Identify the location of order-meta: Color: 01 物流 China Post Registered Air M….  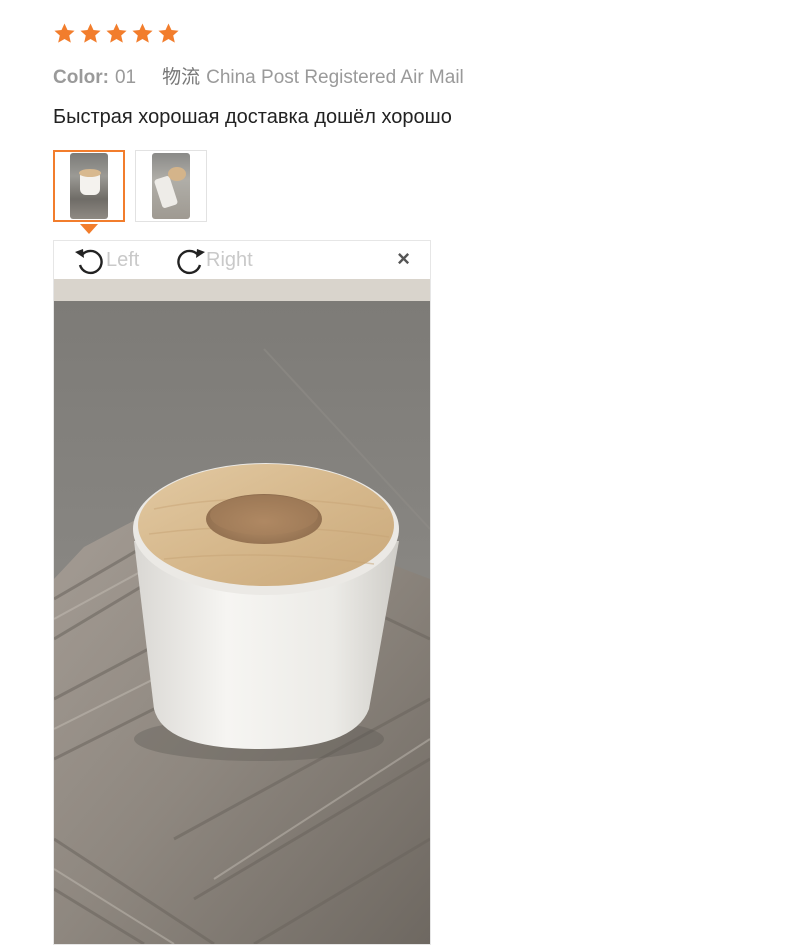
(258, 75).